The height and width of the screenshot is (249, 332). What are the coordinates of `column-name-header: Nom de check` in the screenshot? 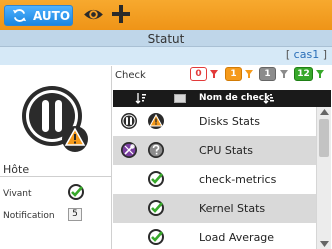 It's located at (234, 98).